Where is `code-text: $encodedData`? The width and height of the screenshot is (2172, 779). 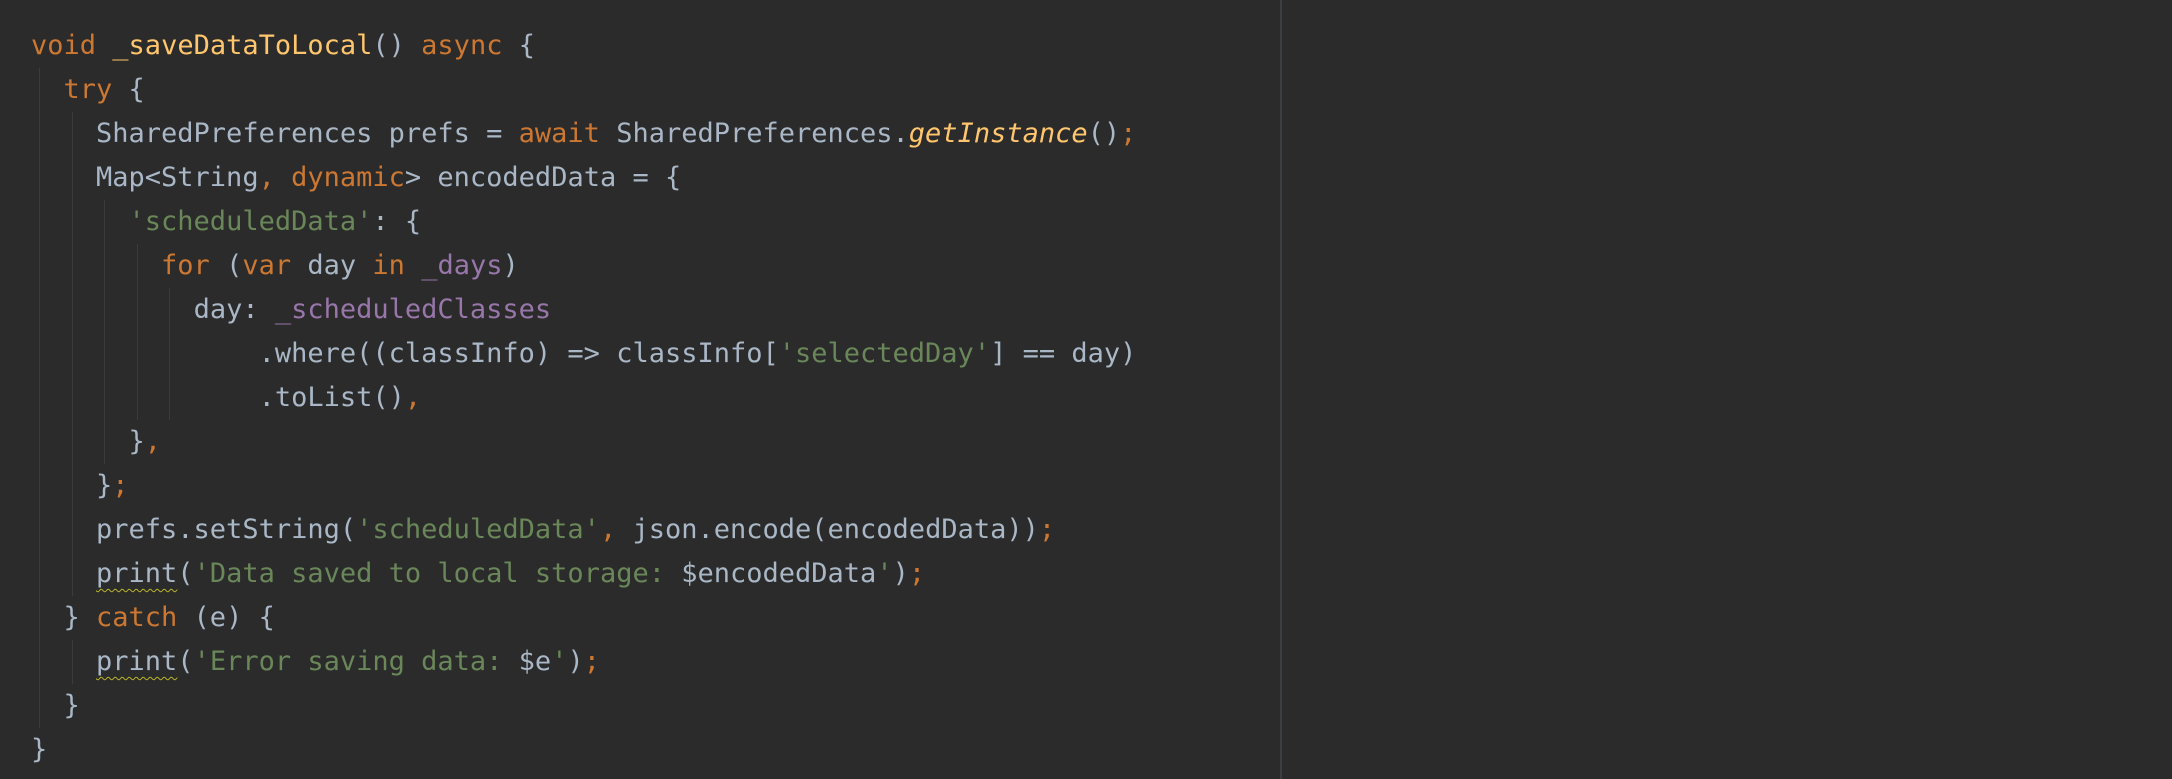
code-text: $encodedData is located at coordinates (779, 573).